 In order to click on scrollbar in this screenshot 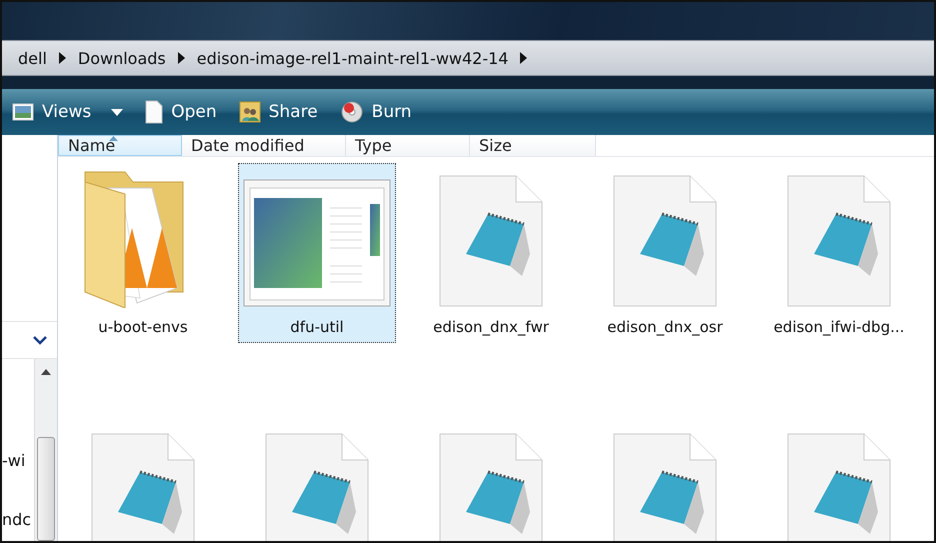, I will do `click(45, 450)`.